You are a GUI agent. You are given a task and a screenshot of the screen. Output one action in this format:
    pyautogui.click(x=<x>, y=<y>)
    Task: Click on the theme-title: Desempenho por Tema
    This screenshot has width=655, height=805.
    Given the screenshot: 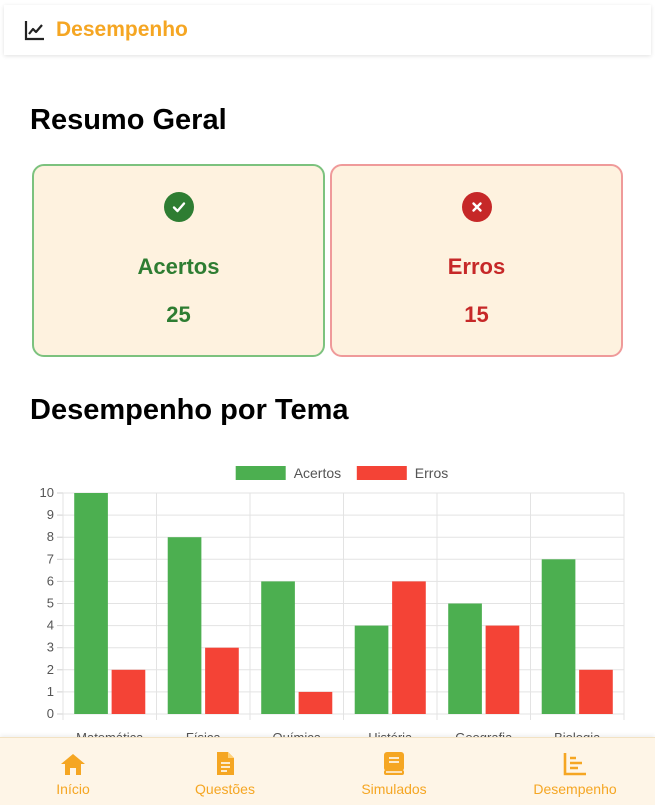 What is the action you would take?
    pyautogui.click(x=189, y=410)
    